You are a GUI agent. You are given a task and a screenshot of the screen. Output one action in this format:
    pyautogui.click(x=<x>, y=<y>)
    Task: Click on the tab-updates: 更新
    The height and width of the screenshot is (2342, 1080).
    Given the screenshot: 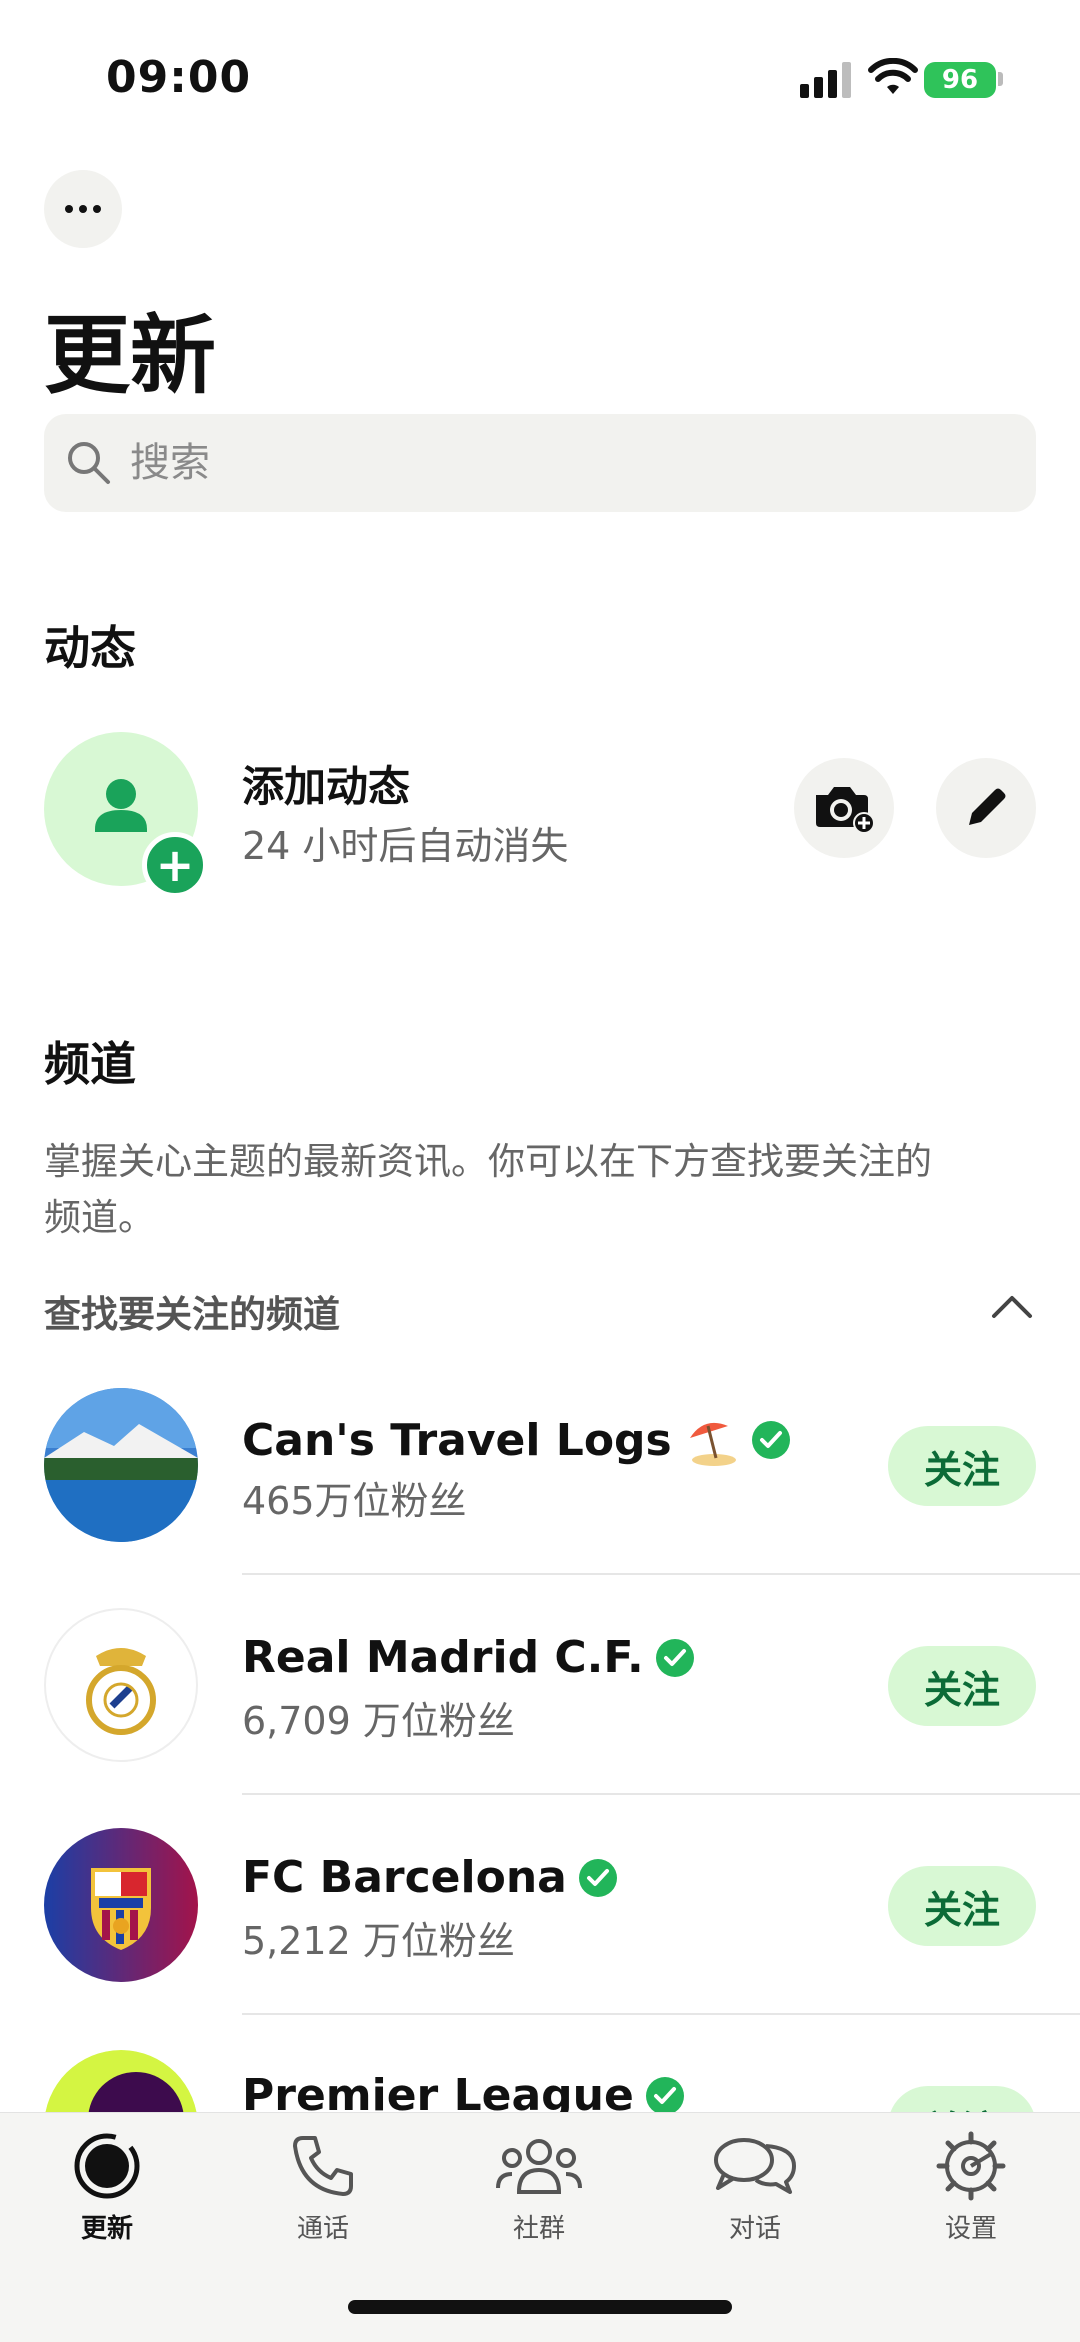 What is the action you would take?
    pyautogui.click(x=107, y=2195)
    